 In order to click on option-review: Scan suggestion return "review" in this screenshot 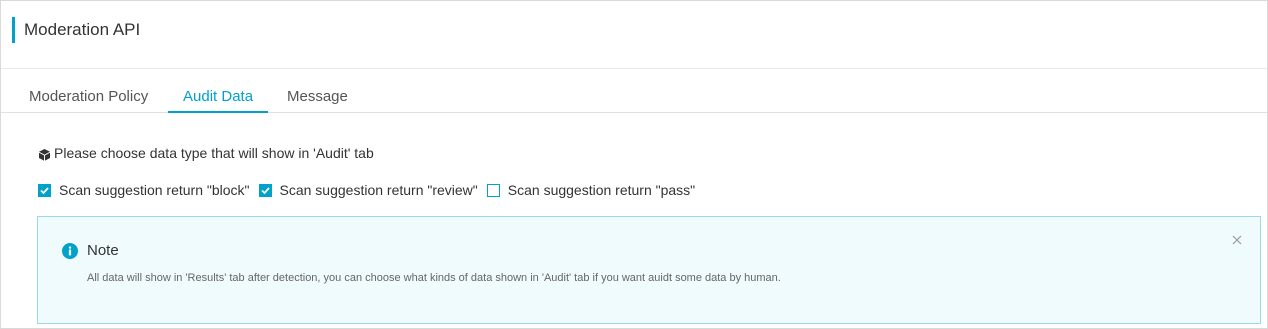, I will do `click(368, 190)`.